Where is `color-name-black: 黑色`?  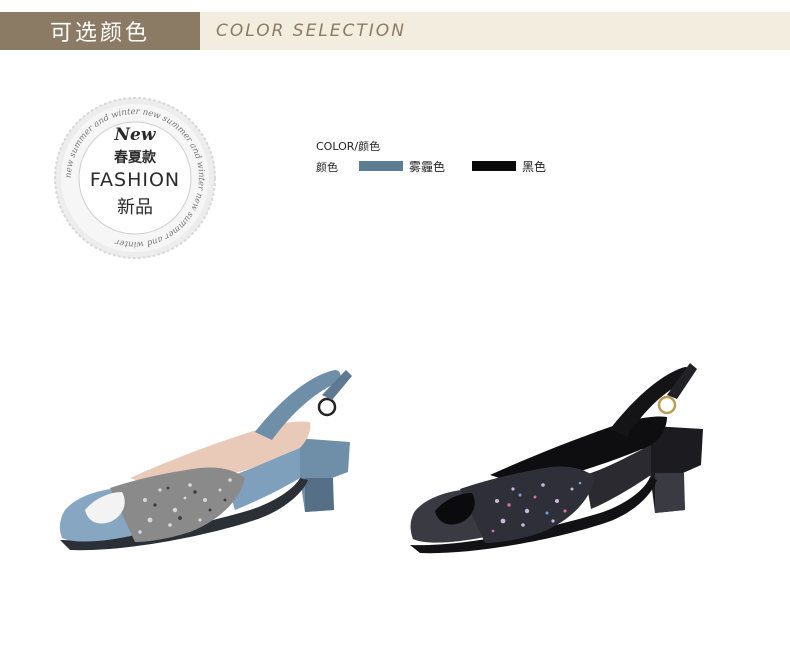
color-name-black: 黑色 is located at coordinates (534, 167).